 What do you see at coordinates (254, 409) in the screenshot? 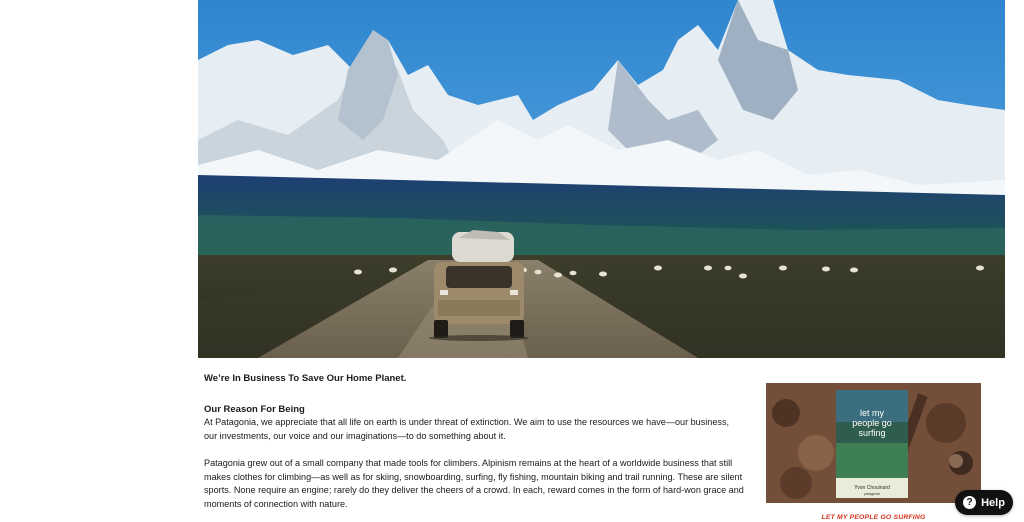
I see `reason-title: Our Reason For Being` at bounding box center [254, 409].